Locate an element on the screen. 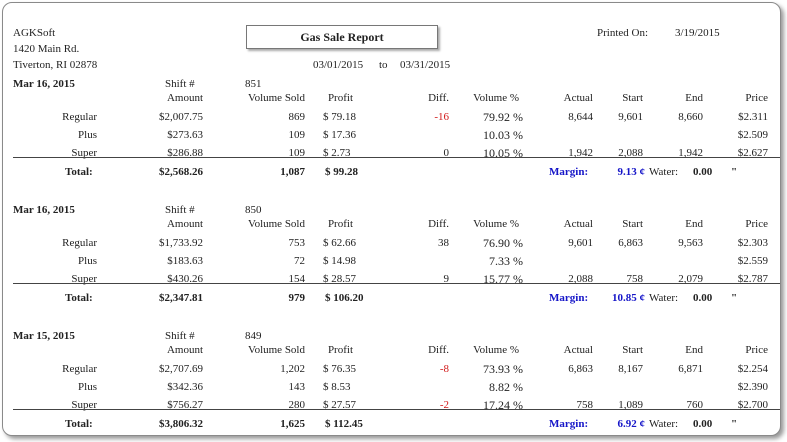 This screenshot has height=442, width=787. margin-value: 10.85 ¢ is located at coordinates (628, 298).